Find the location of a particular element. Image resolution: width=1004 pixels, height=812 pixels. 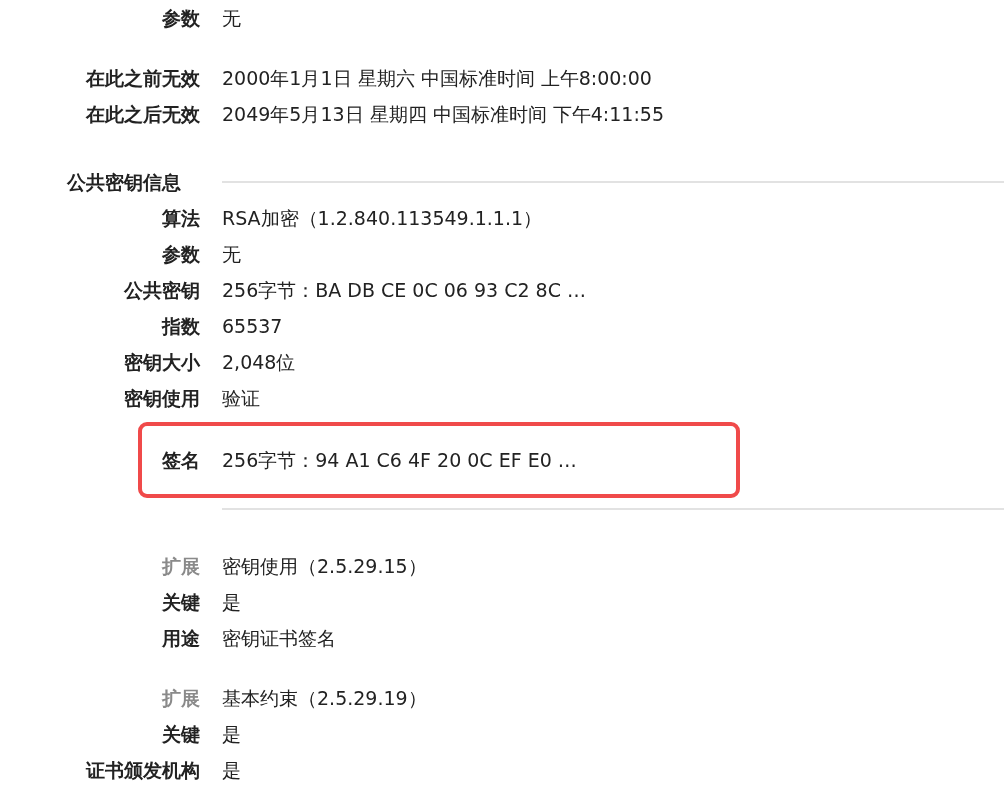

field-label: 在此之后无效 is located at coordinates (142, 114).